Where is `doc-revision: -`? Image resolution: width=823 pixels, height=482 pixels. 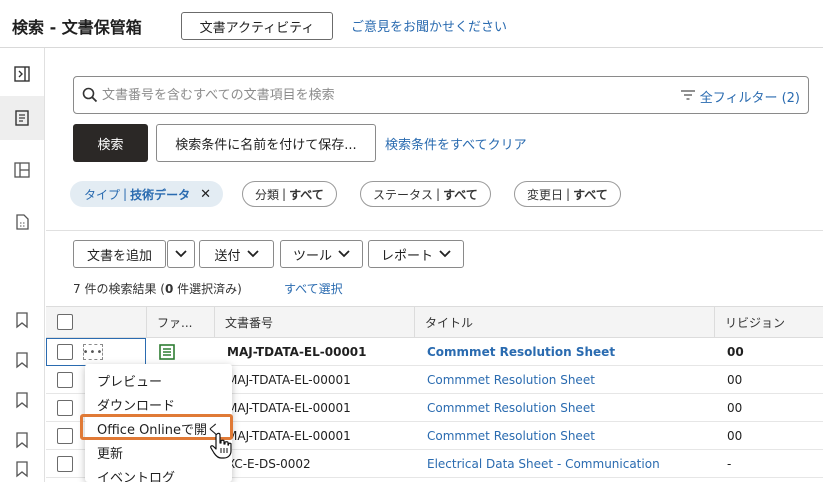 doc-revision: - is located at coordinates (729, 464).